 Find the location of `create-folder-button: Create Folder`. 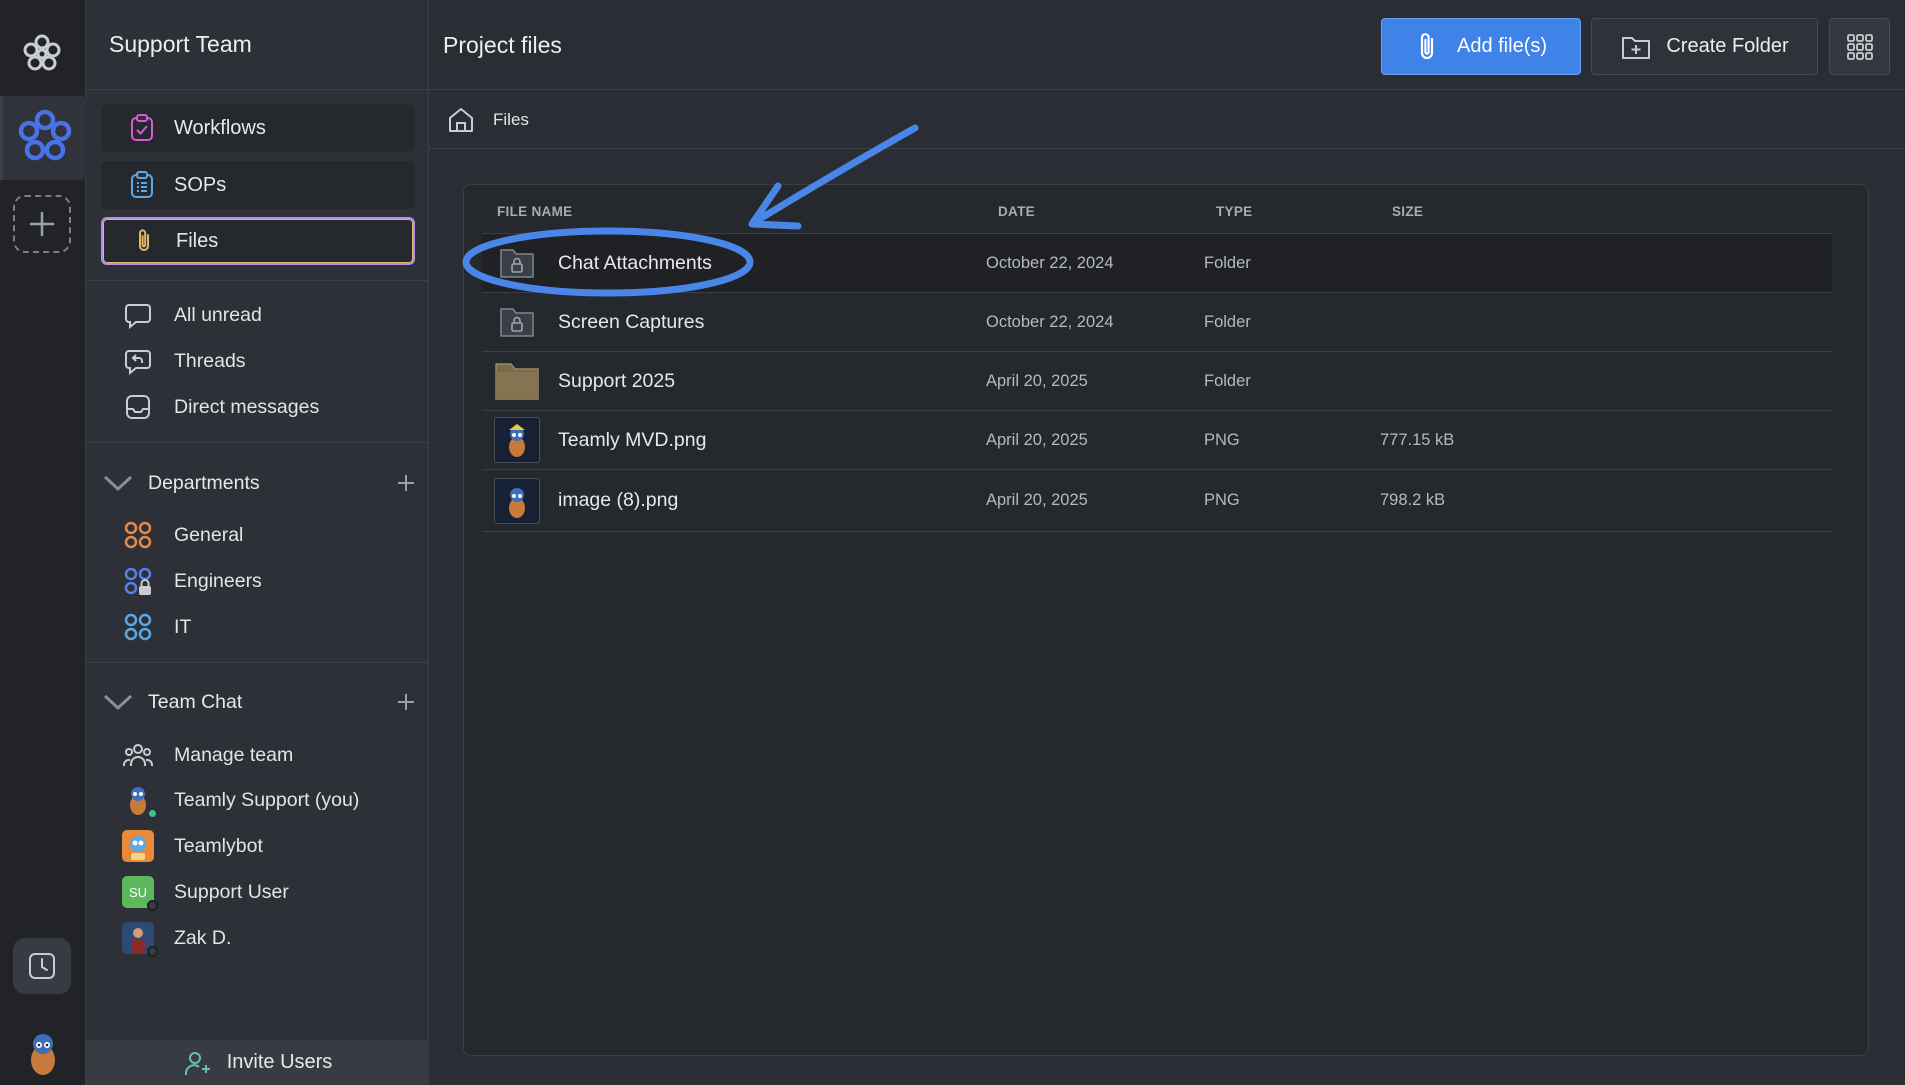

create-folder-button: Create Folder is located at coordinates (1704, 46).